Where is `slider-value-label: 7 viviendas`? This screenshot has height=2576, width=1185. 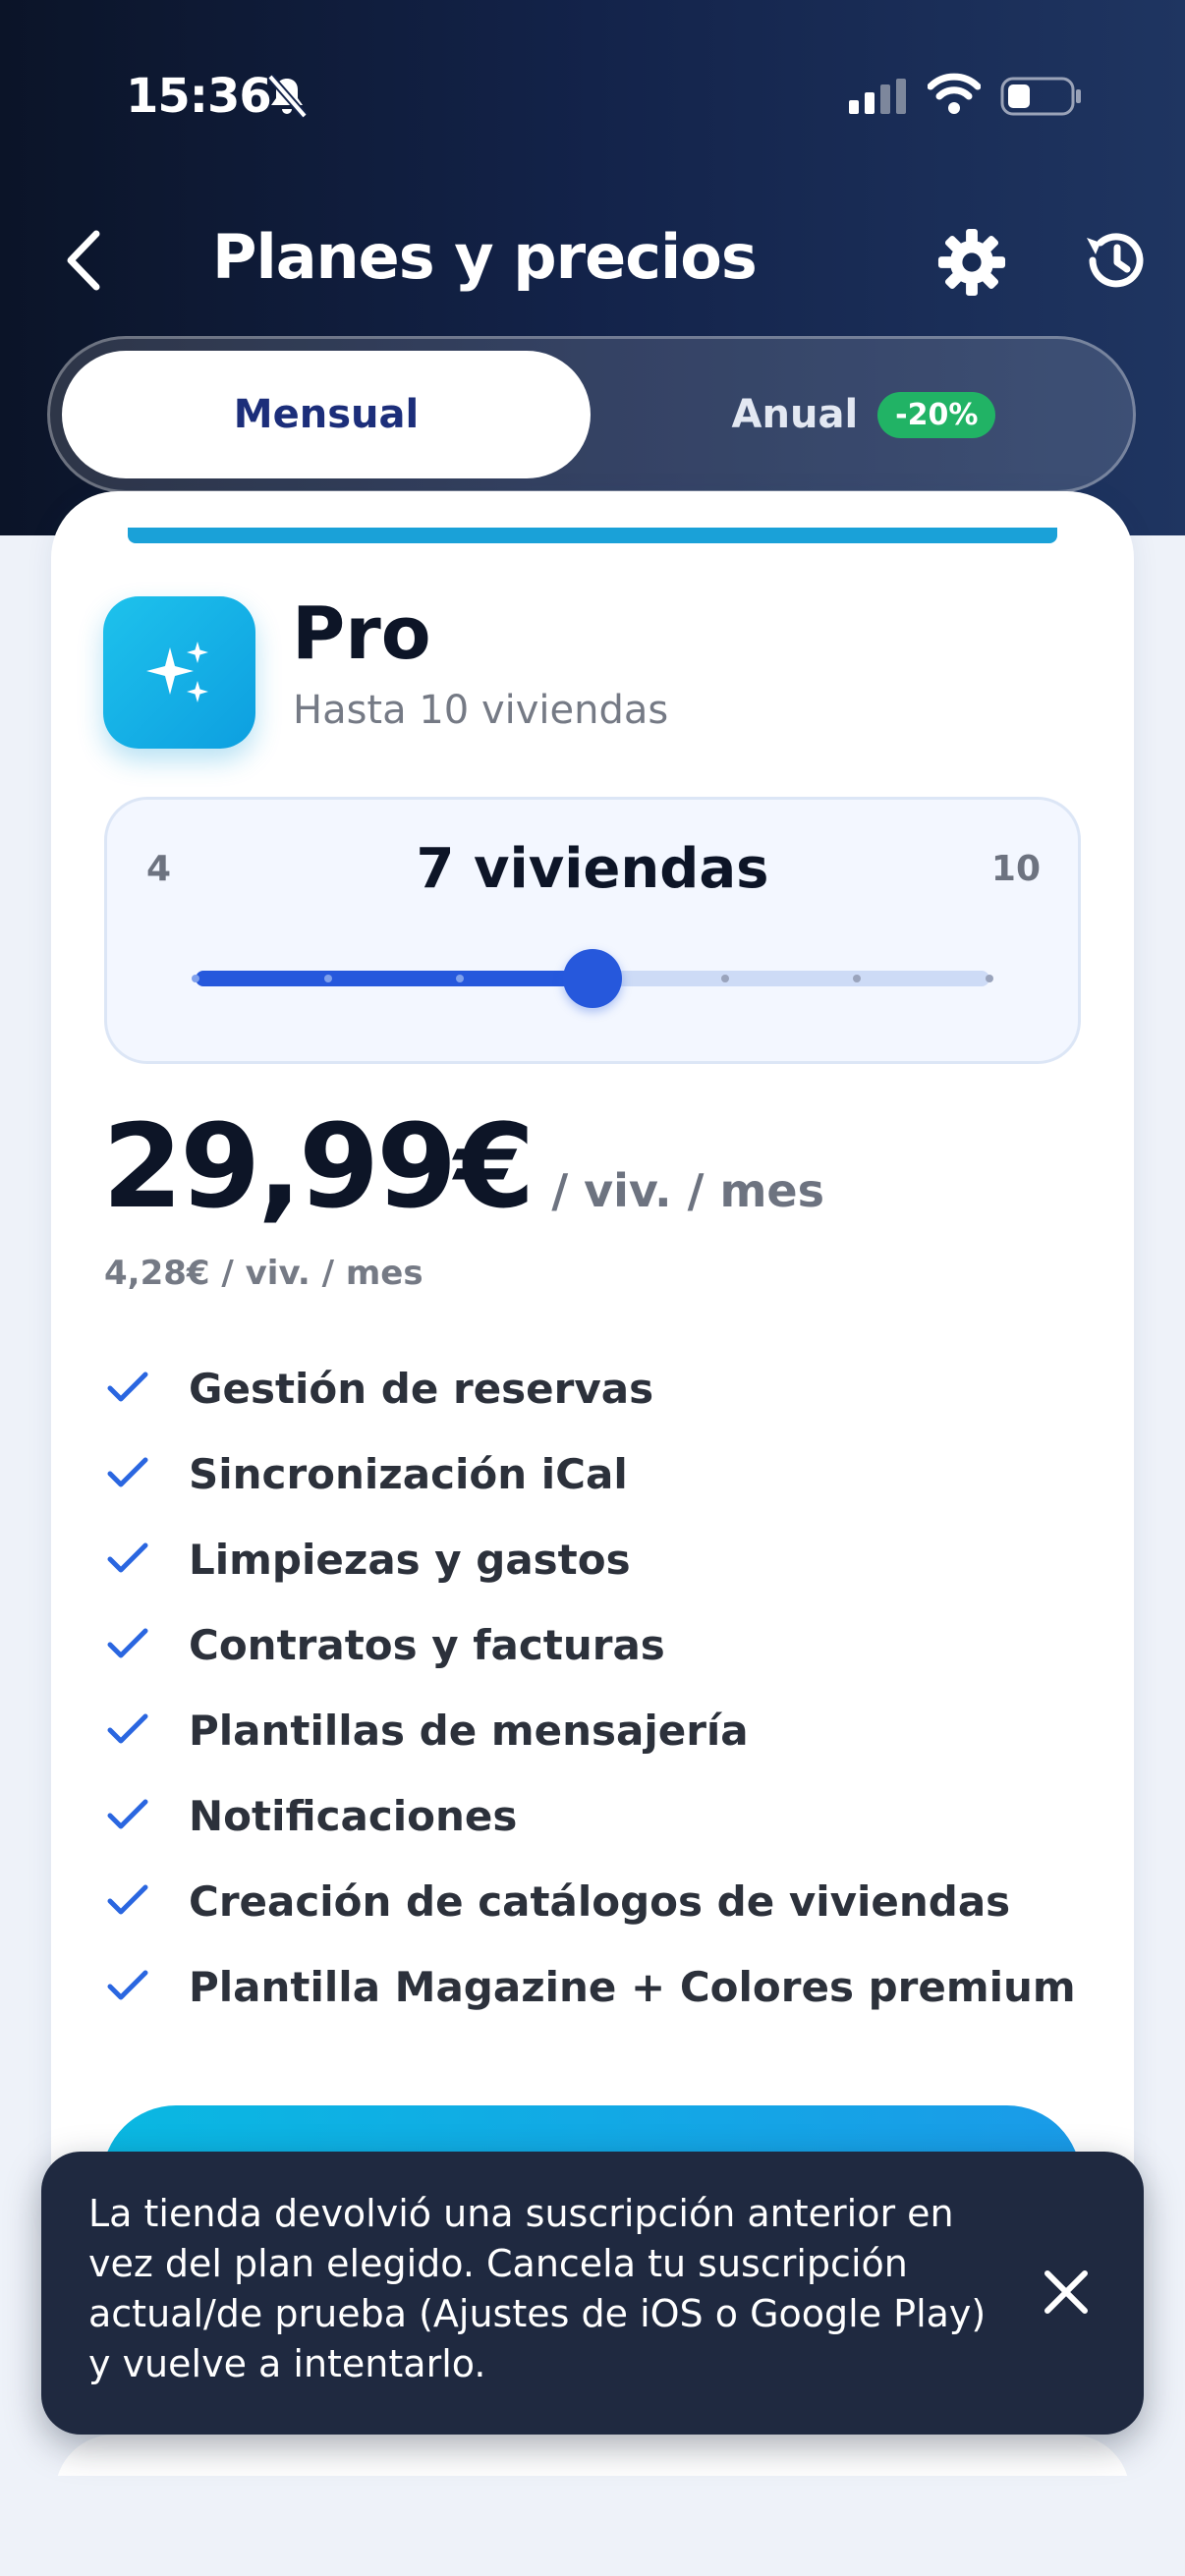
slider-value-label: 7 viviendas is located at coordinates (592, 869).